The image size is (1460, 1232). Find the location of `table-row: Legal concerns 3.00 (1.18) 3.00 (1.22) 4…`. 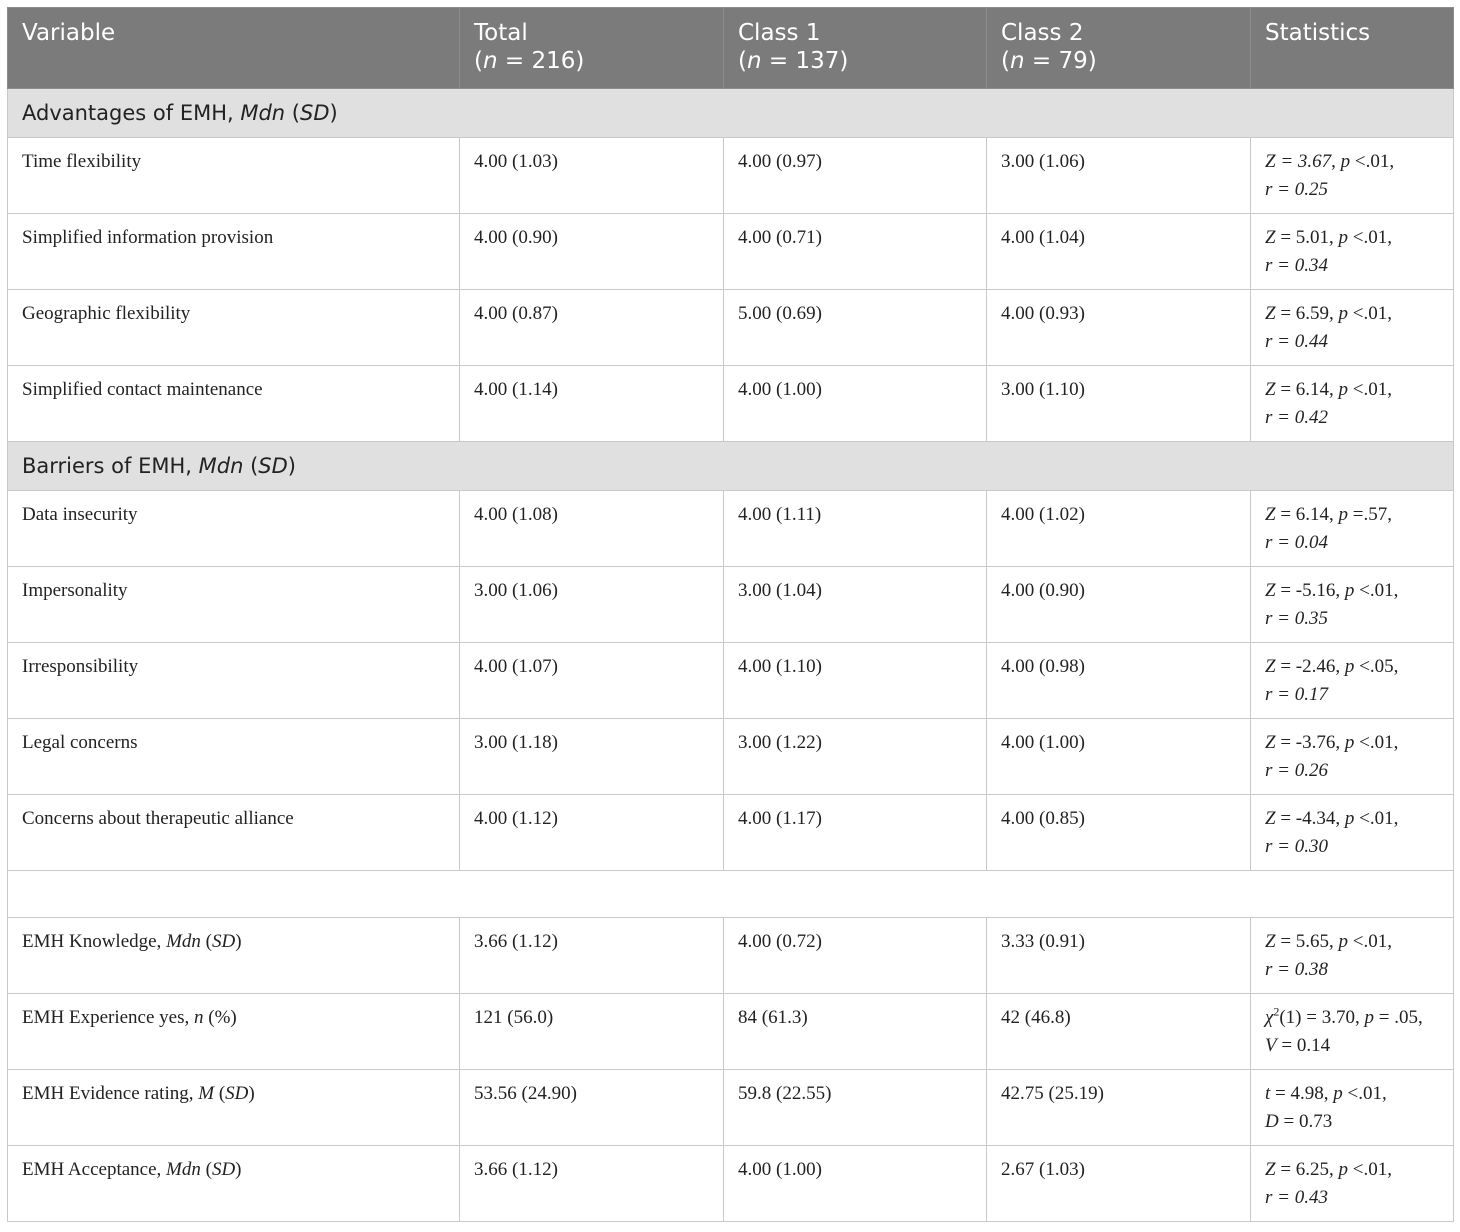

table-row: Legal concerns 3.00 (1.18) 3.00 (1.22) 4… is located at coordinates (730, 756).